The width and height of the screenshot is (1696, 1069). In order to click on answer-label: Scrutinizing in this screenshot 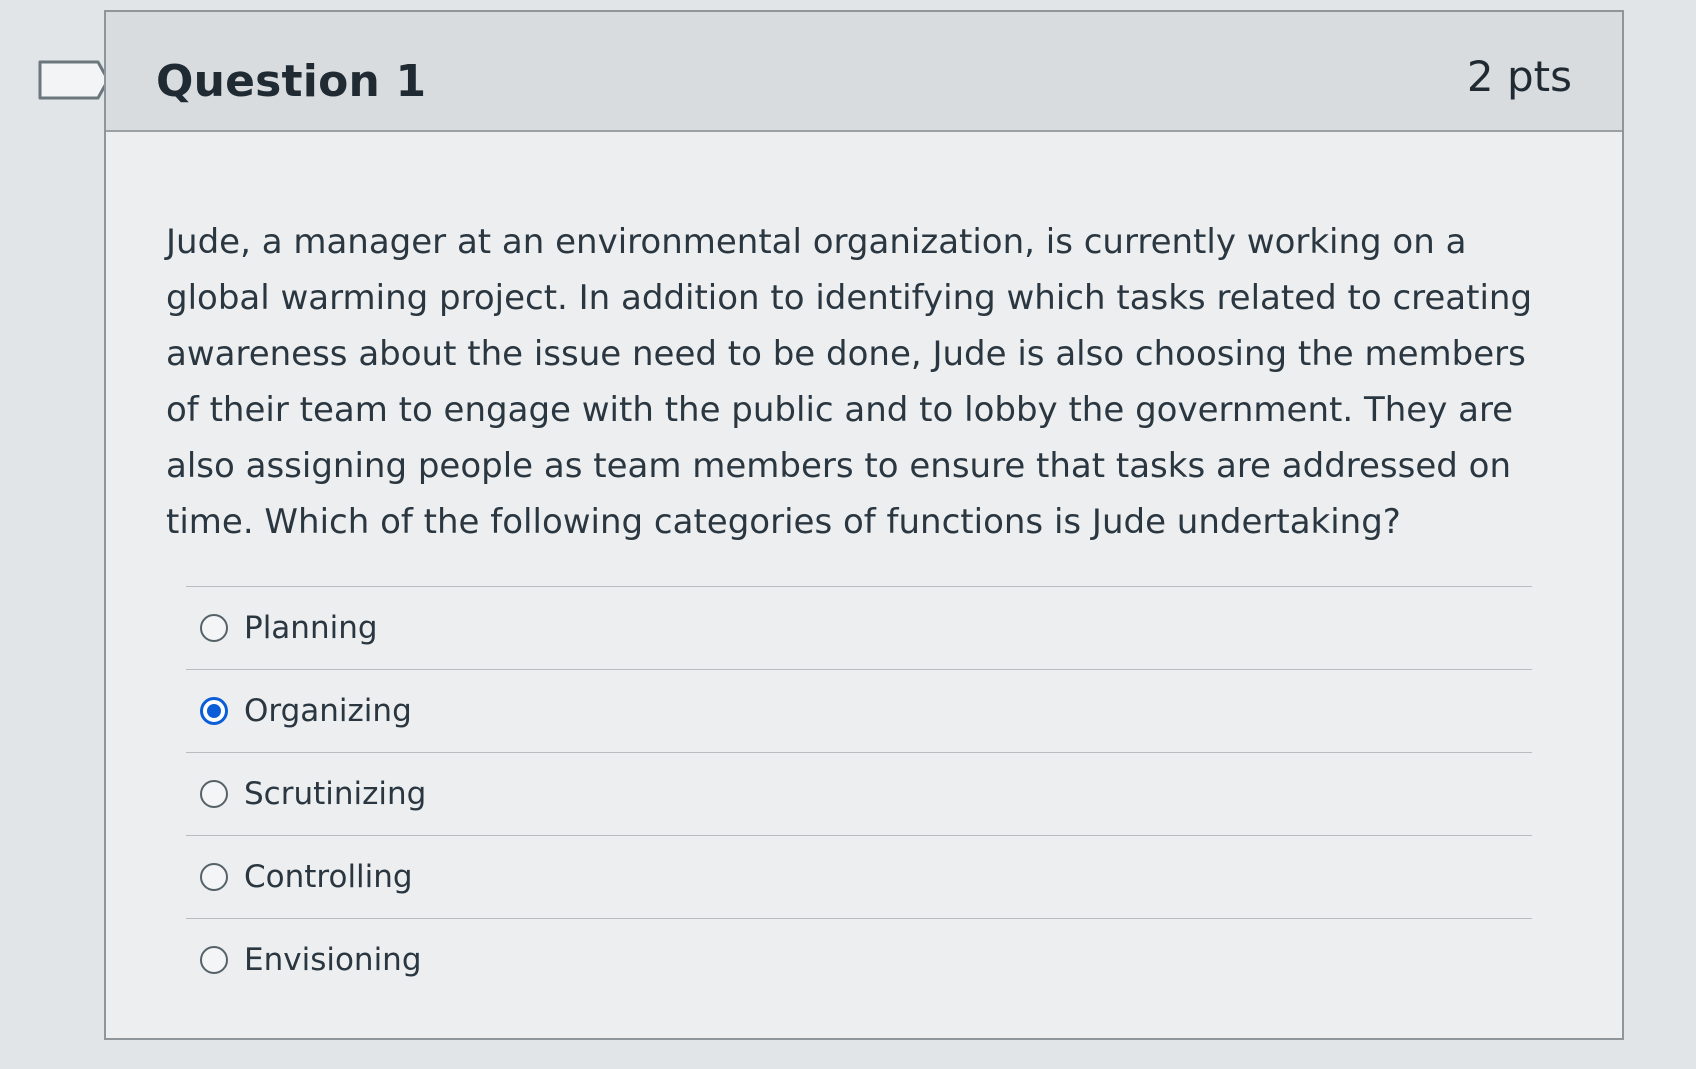, I will do `click(335, 794)`.